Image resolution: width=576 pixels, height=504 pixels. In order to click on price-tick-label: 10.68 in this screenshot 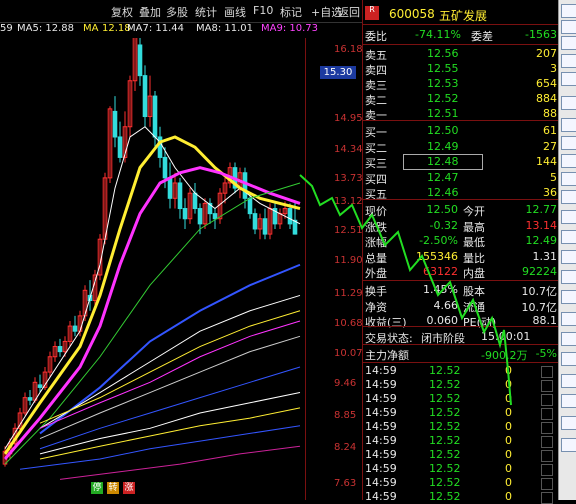, I will do `click(348, 323)`.